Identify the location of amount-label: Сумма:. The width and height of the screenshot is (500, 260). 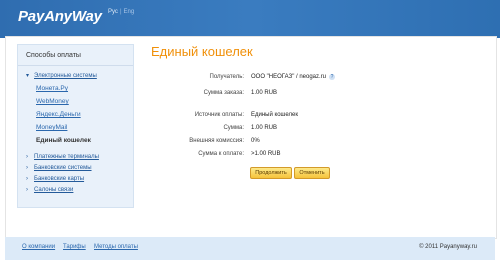
(233, 128).